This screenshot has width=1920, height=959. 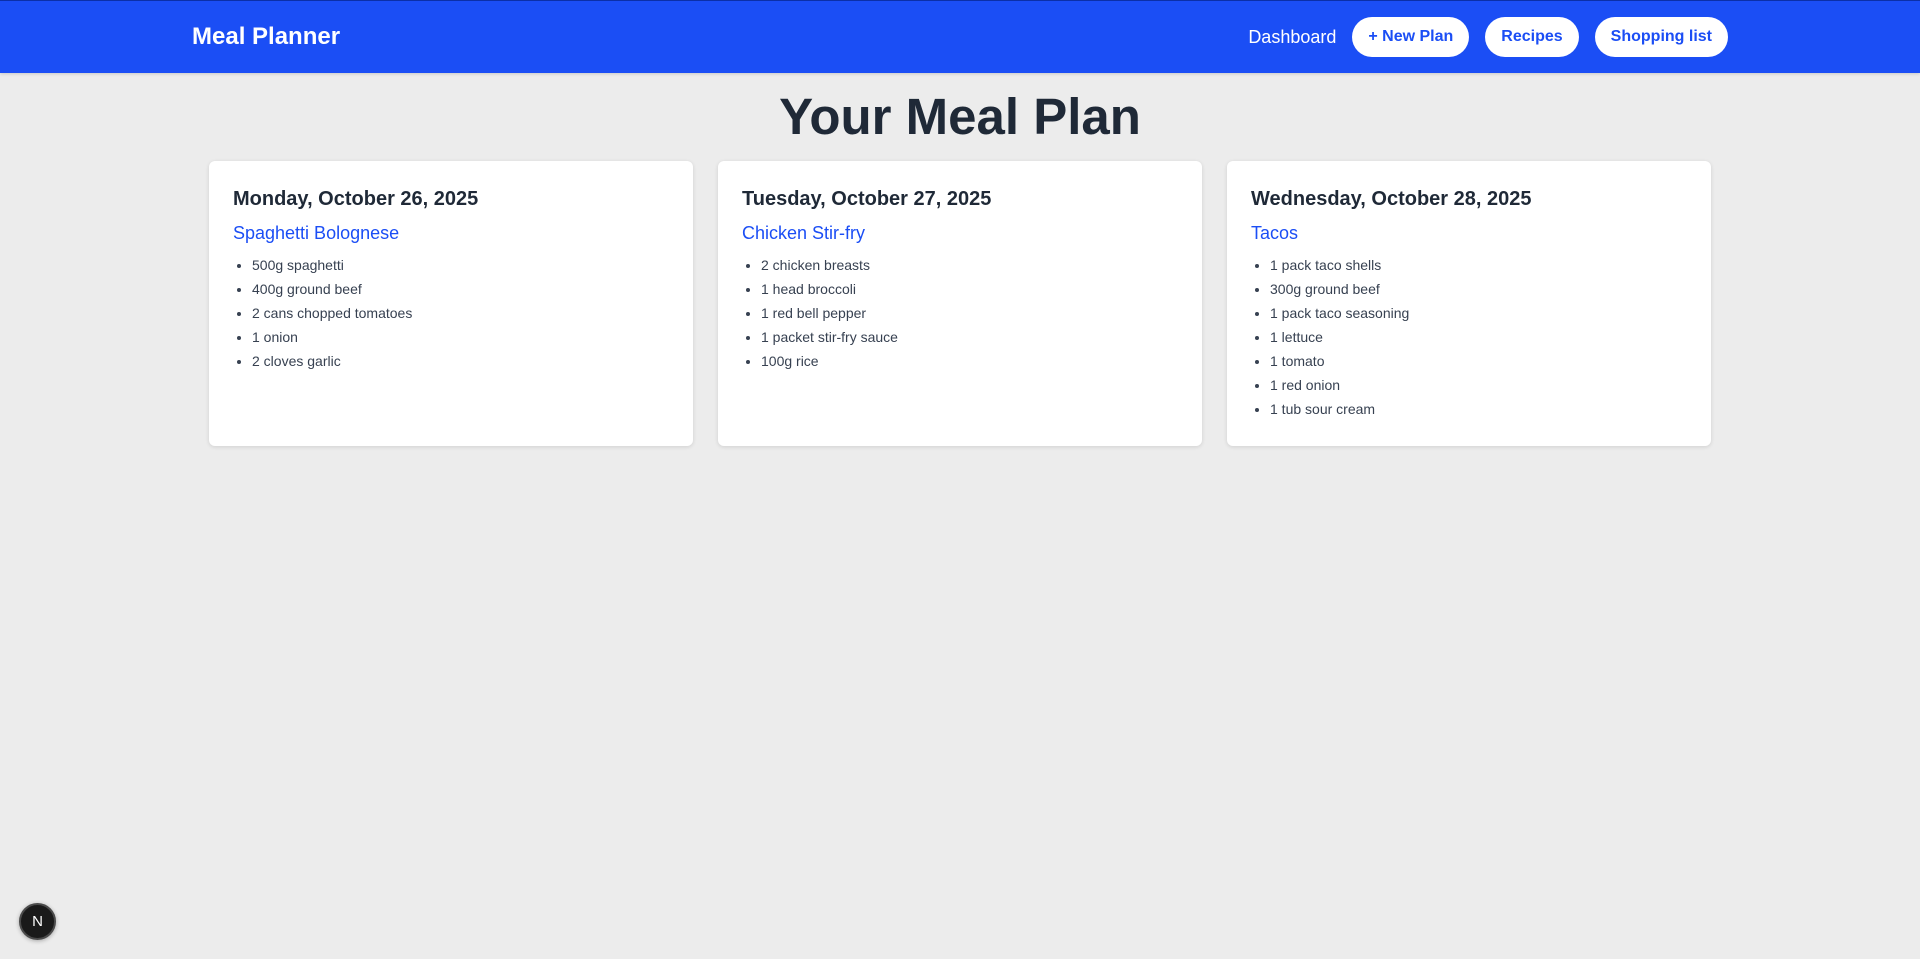 I want to click on app-brand: Meal Planner, so click(x=266, y=37).